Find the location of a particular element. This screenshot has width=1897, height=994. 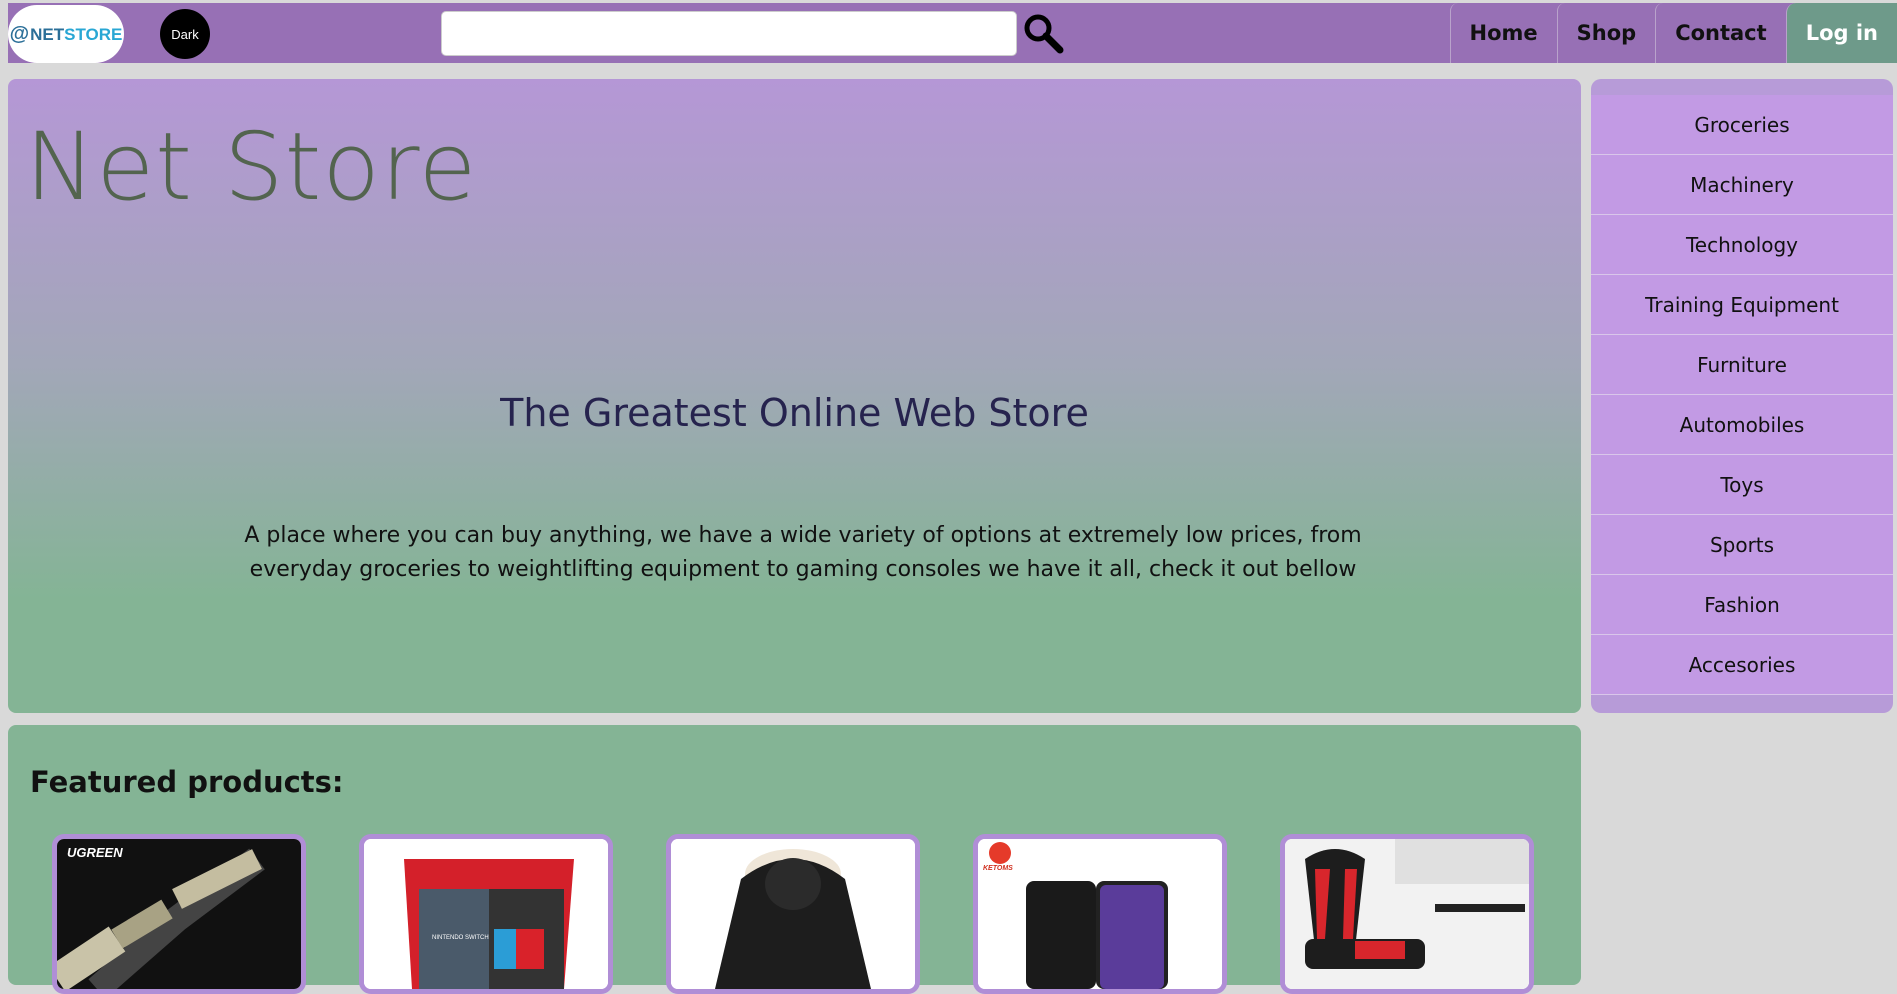

gaming-chair-image is located at coordinates (1407, 914).